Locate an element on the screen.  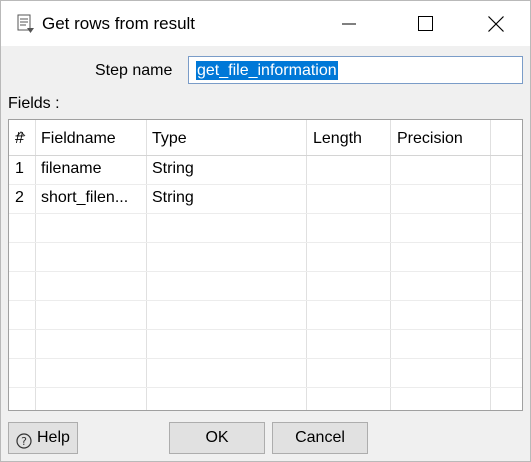
column-header-fieldname: Fieldname is located at coordinates (78, 137).